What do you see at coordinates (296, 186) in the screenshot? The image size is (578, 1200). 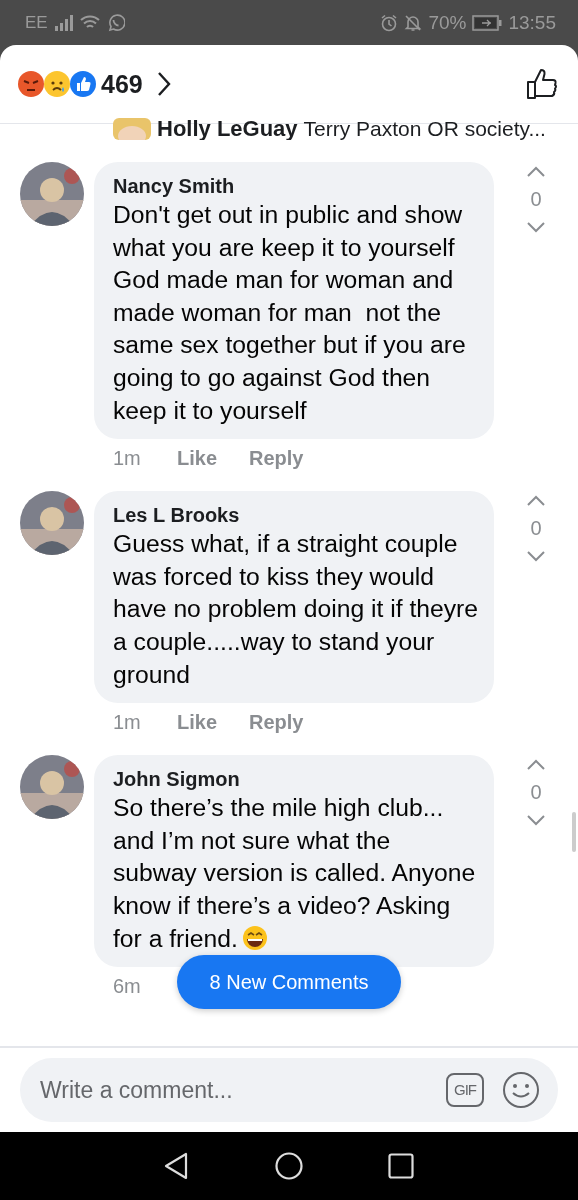 I see `commenter-name: Nancy Smith` at bounding box center [296, 186].